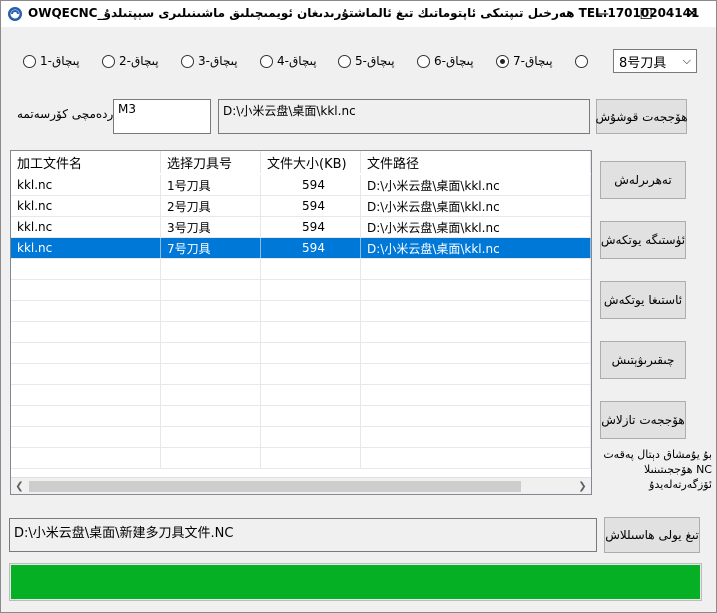  Describe the element at coordinates (211, 248) in the screenshot. I see `cell-tool: 7号刀具` at that location.